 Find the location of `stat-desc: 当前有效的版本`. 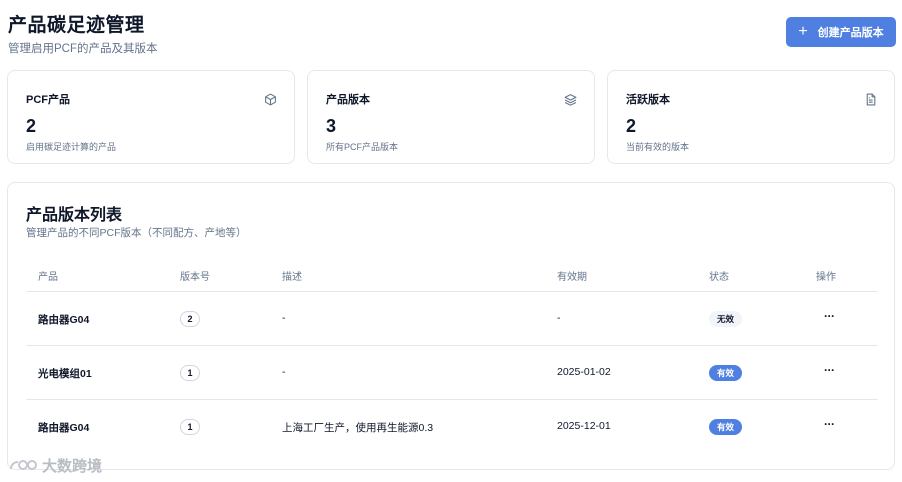

stat-desc: 当前有效的版本 is located at coordinates (658, 147).